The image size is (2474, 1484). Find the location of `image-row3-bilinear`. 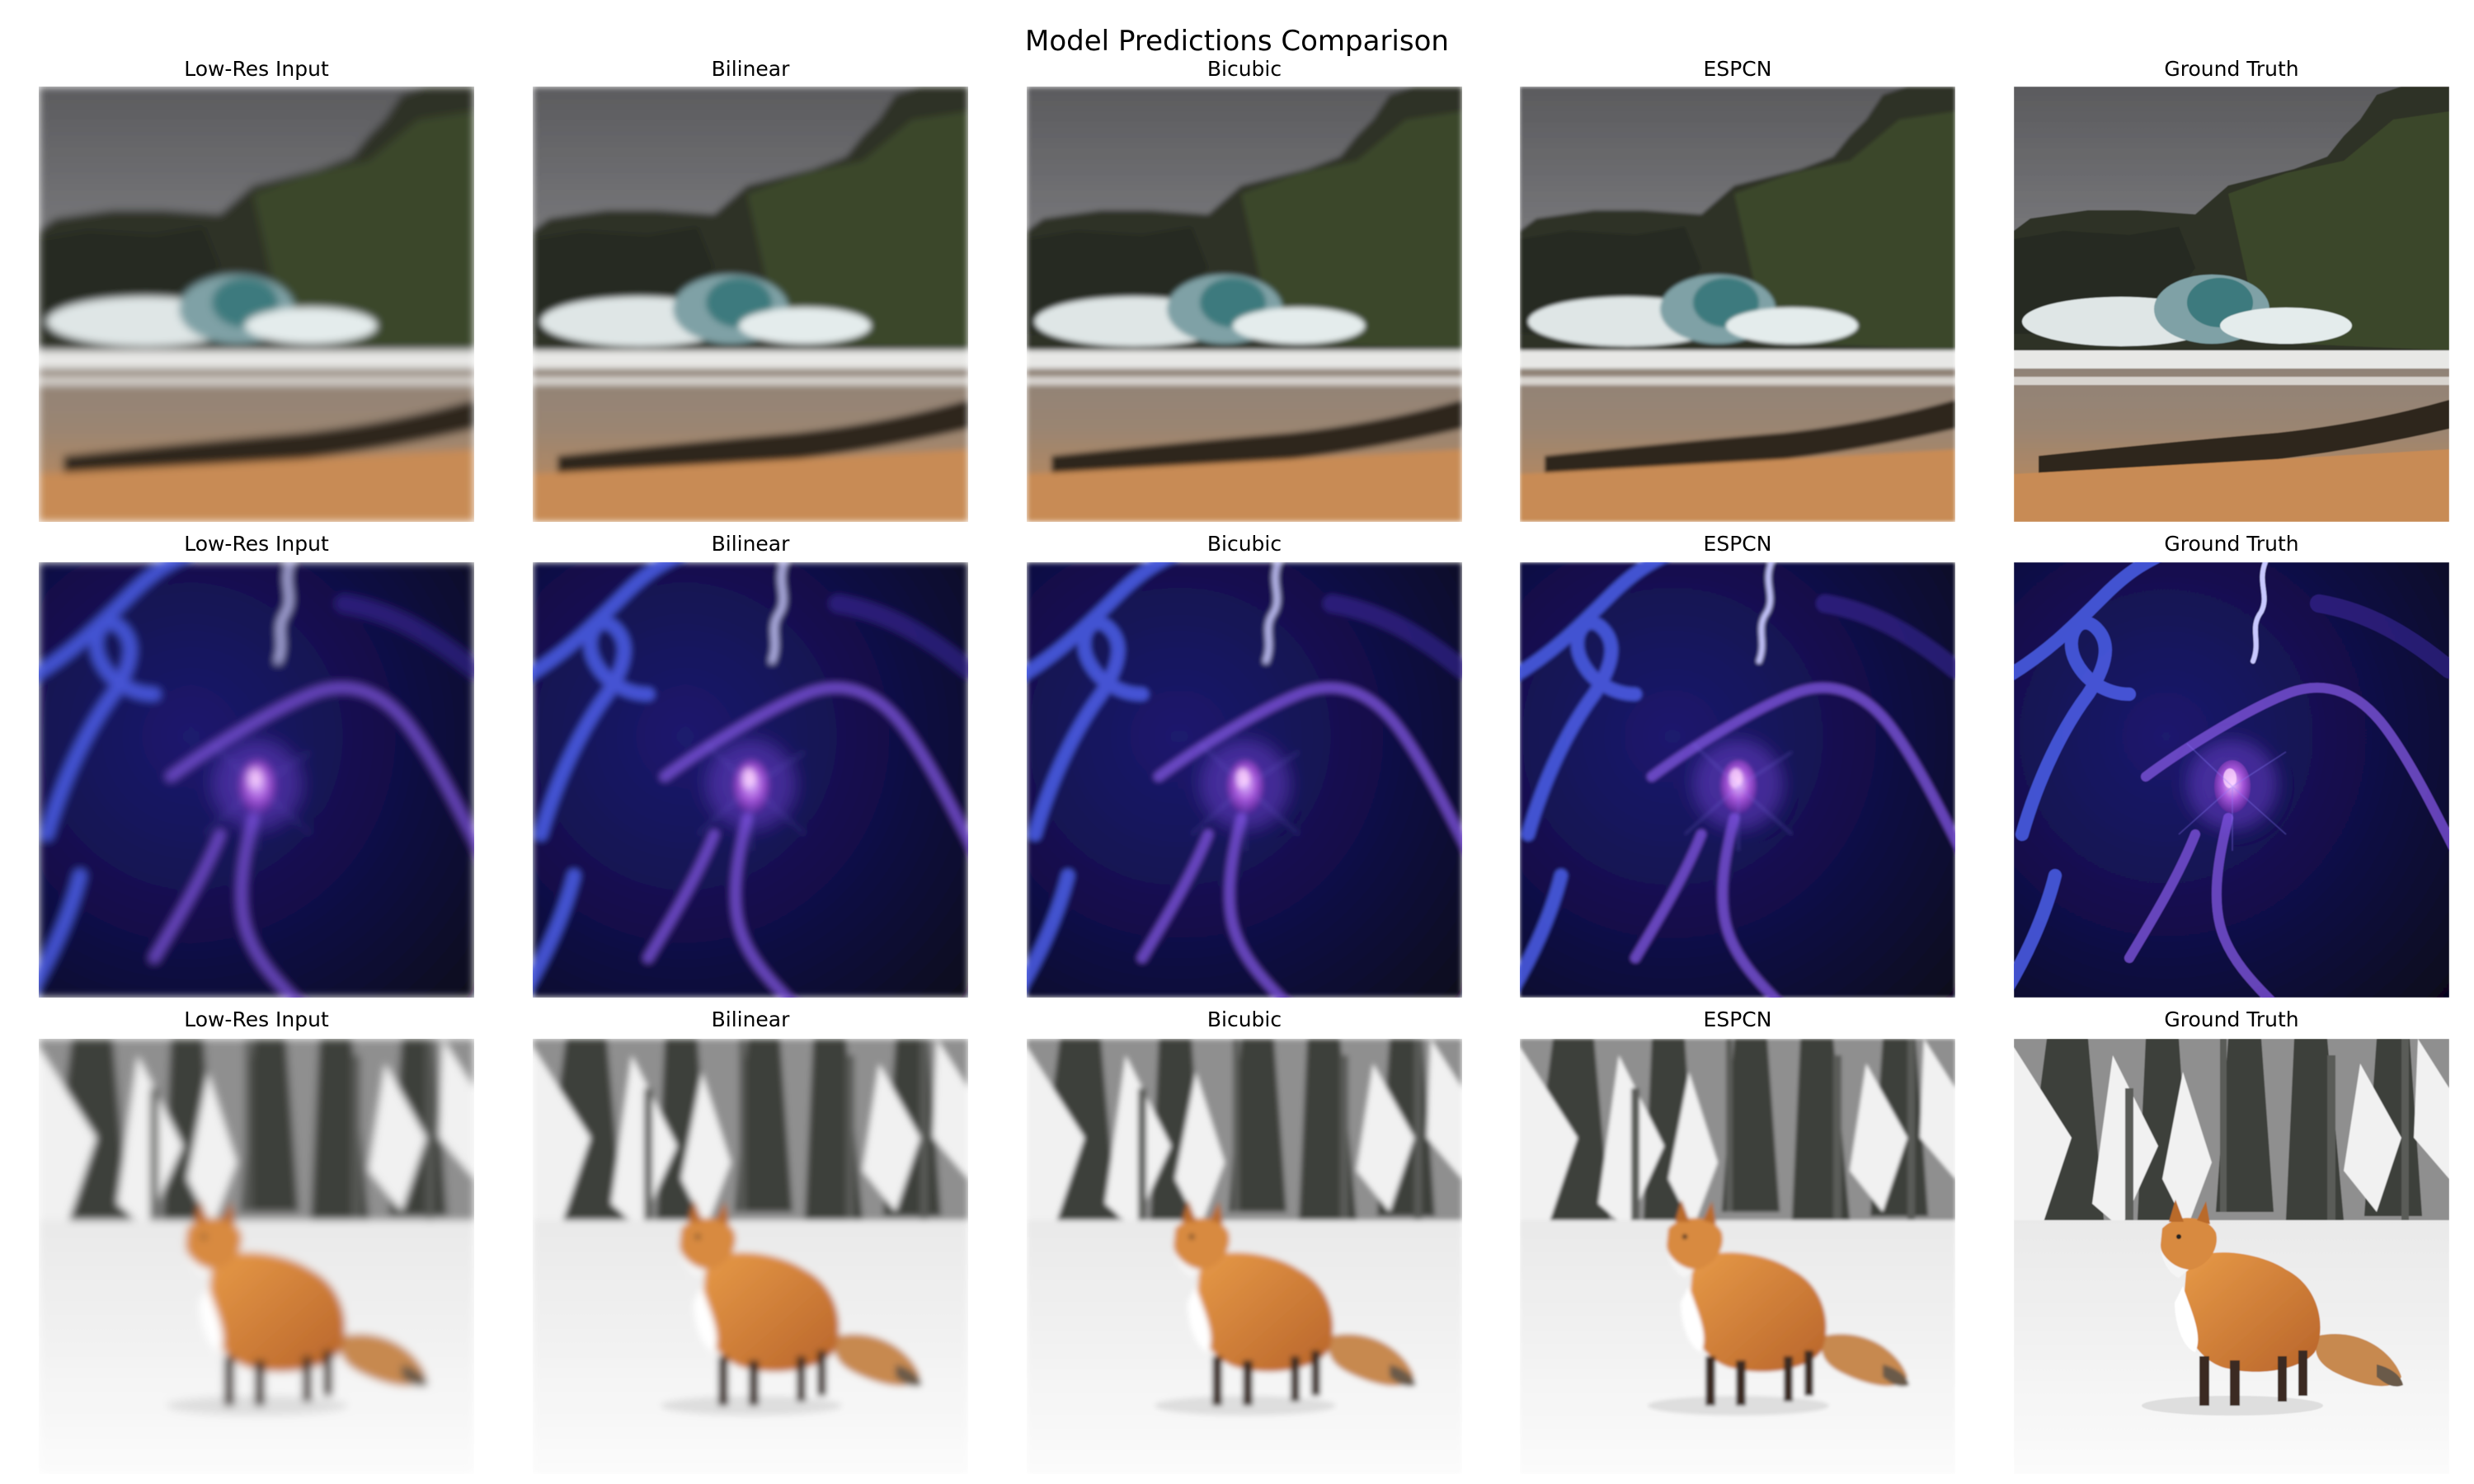

image-row3-bilinear is located at coordinates (750, 1256).